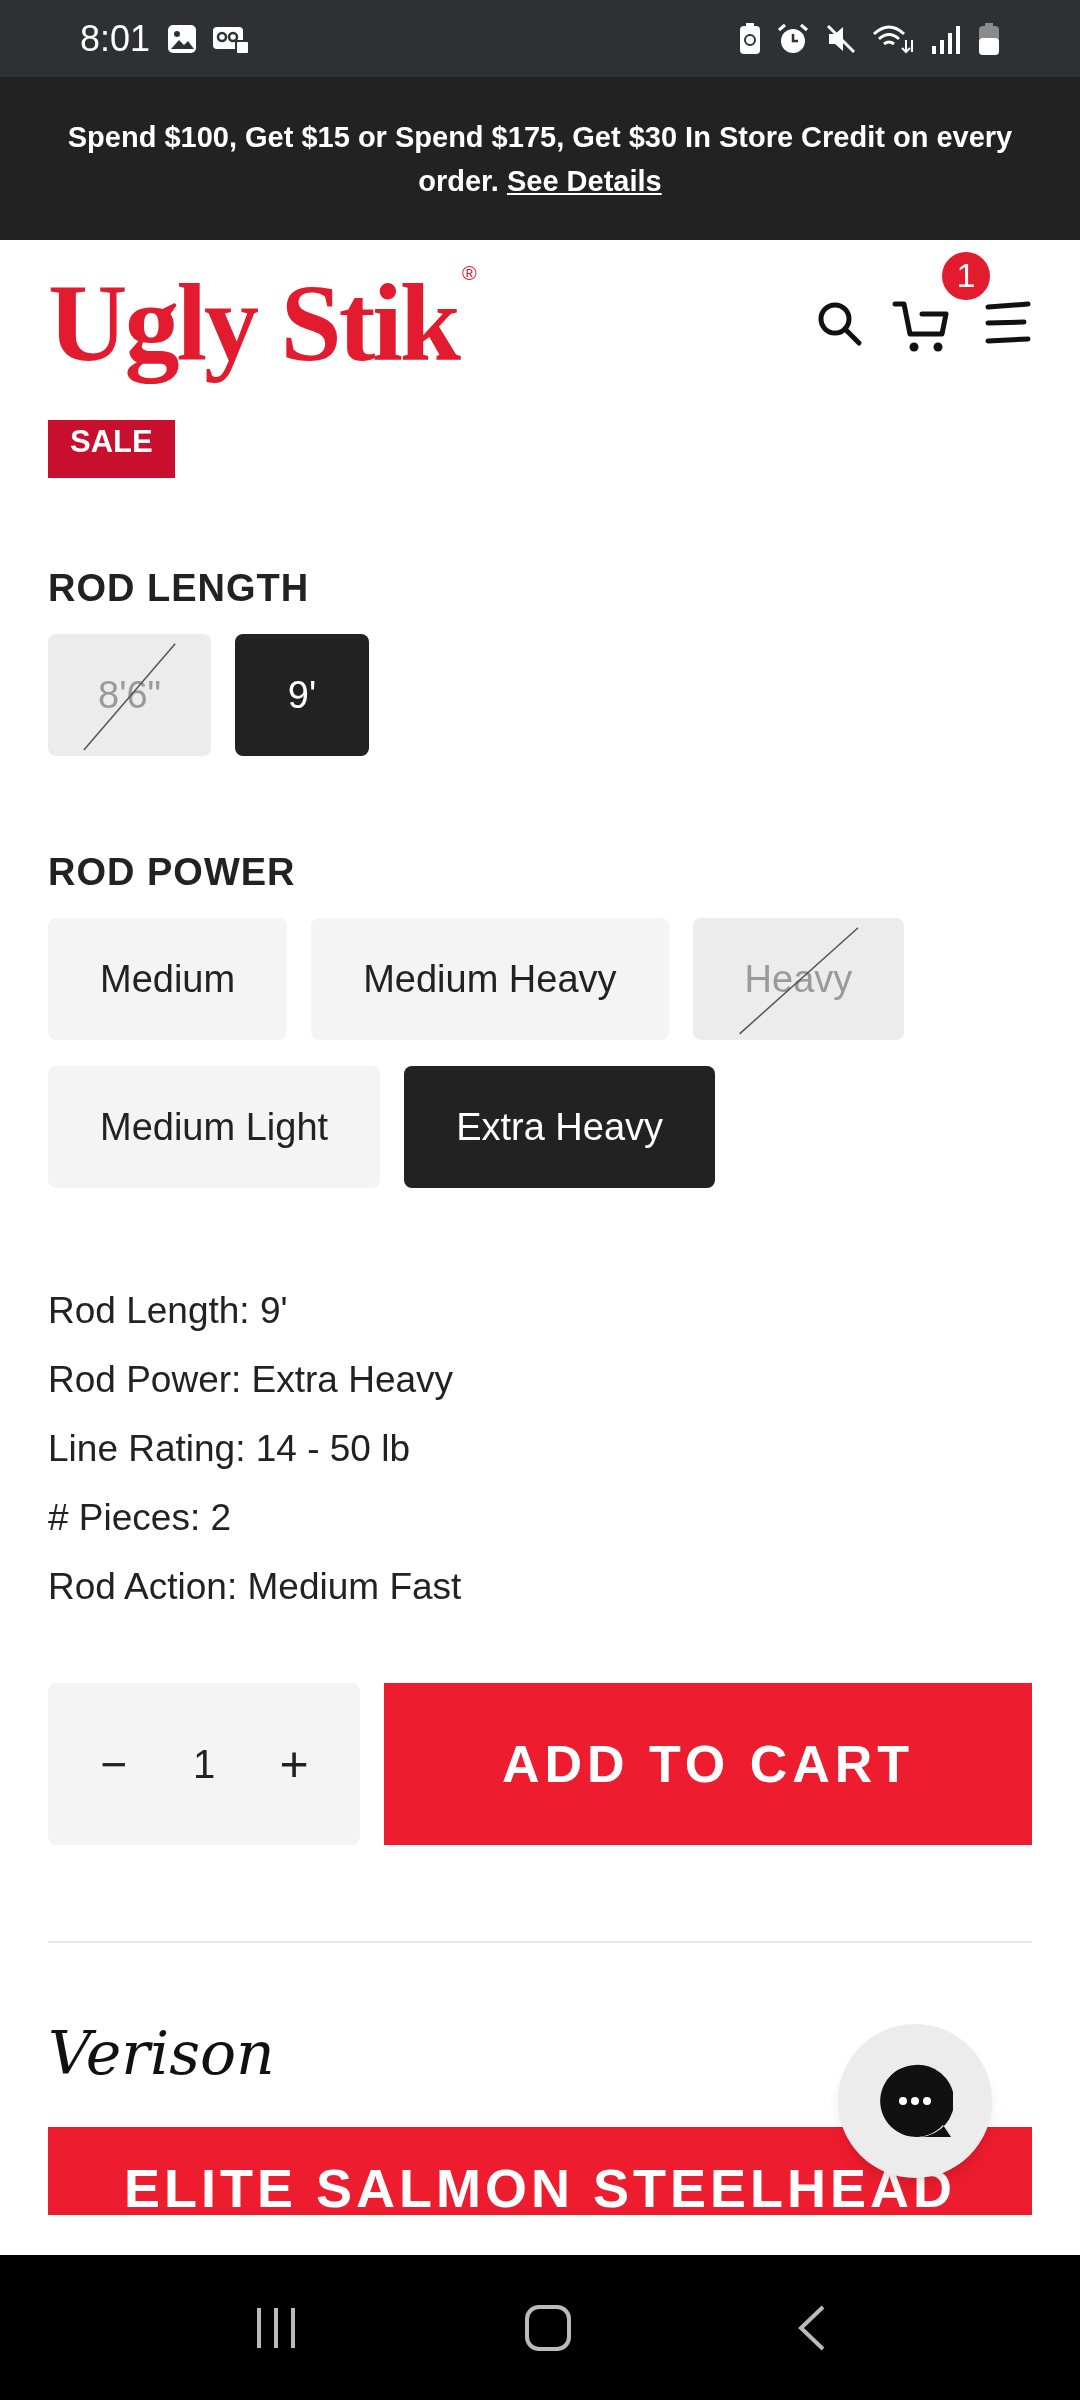 Image resolution: width=1080 pixels, height=2400 pixels. What do you see at coordinates (708, 1764) in the screenshot?
I see `add-to-cart-button: ADD TO CART` at bounding box center [708, 1764].